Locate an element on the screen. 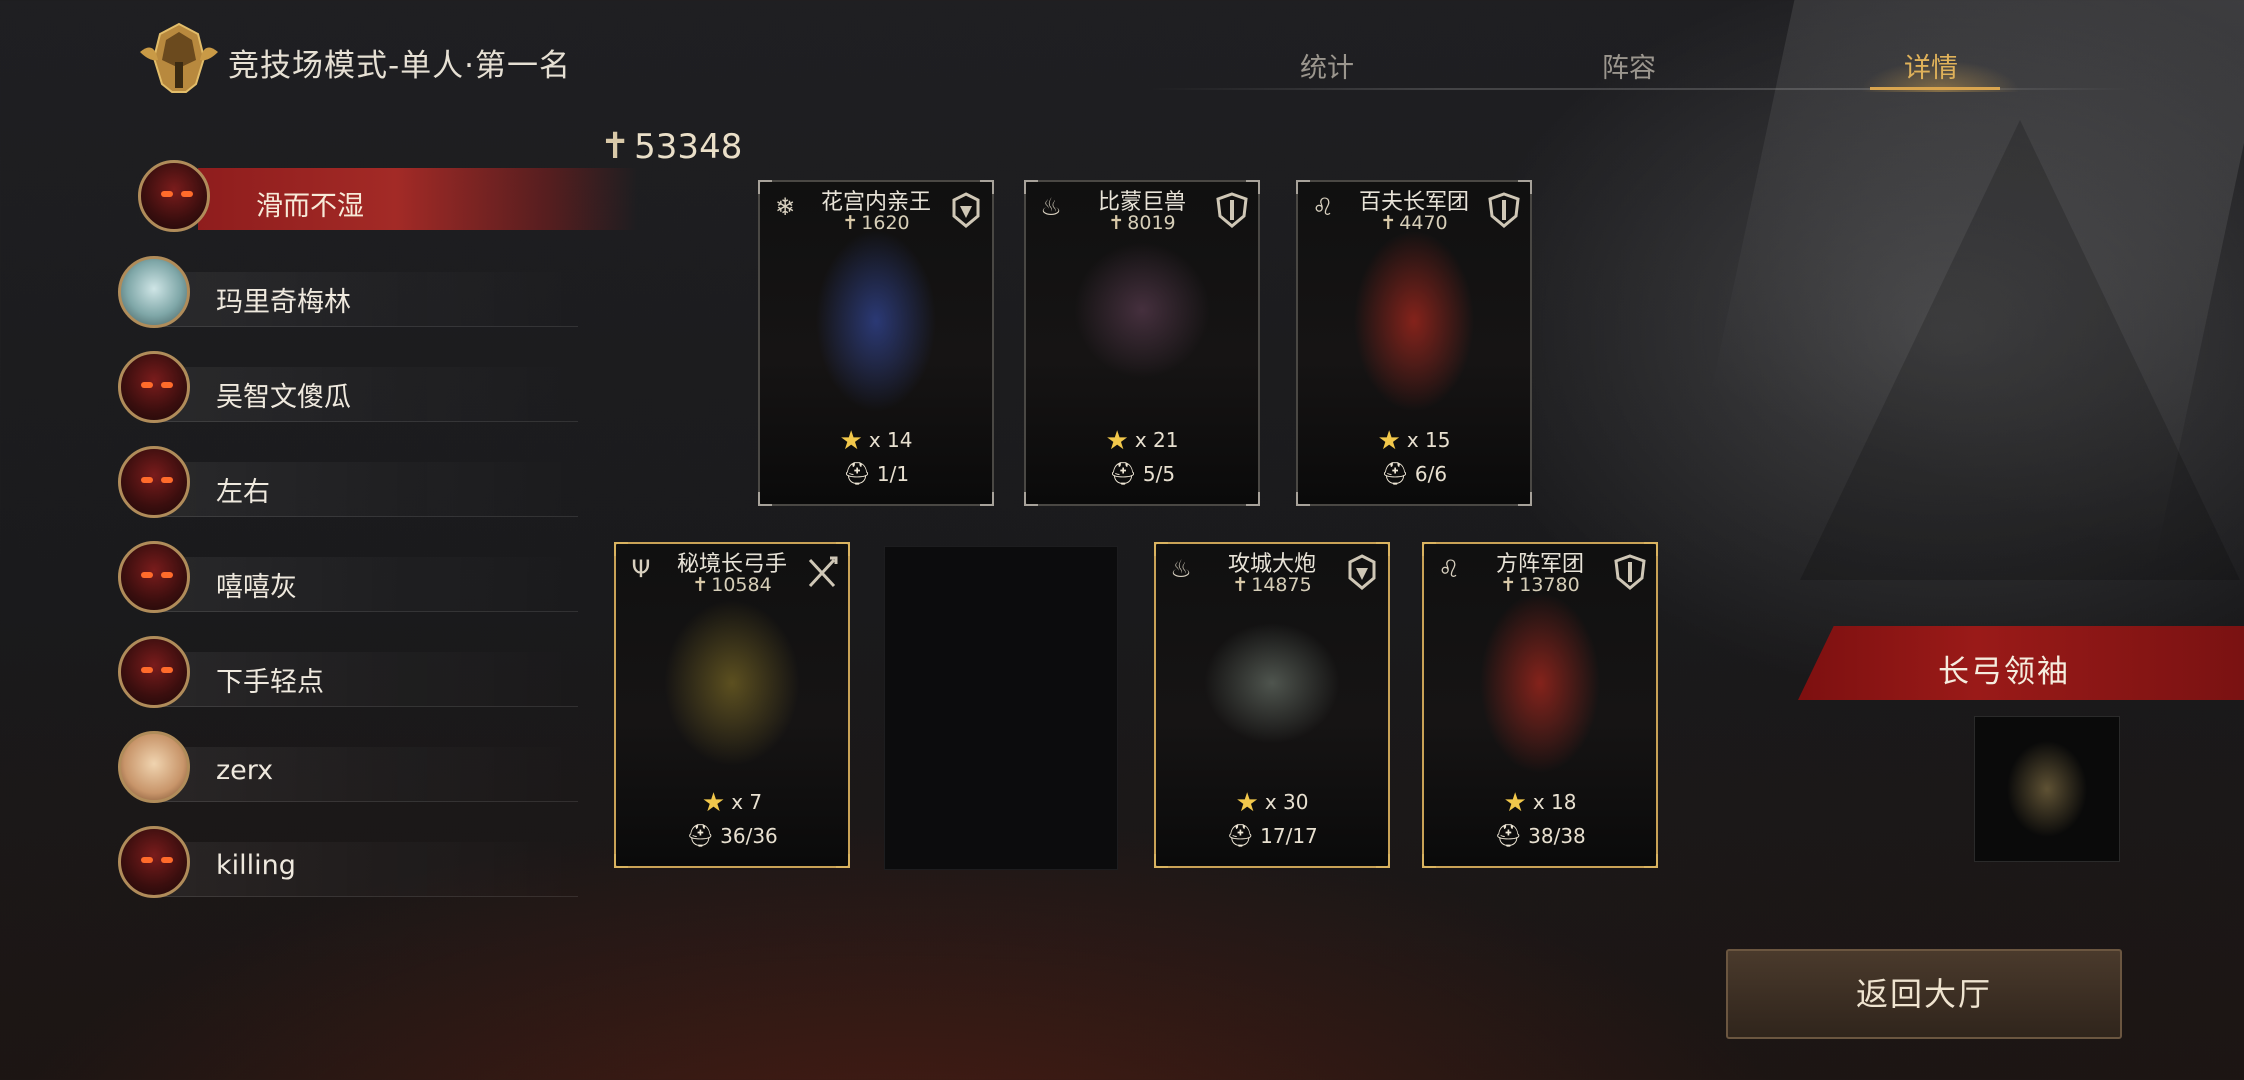  tab-statistics: 统计 is located at coordinates (1327, 65).